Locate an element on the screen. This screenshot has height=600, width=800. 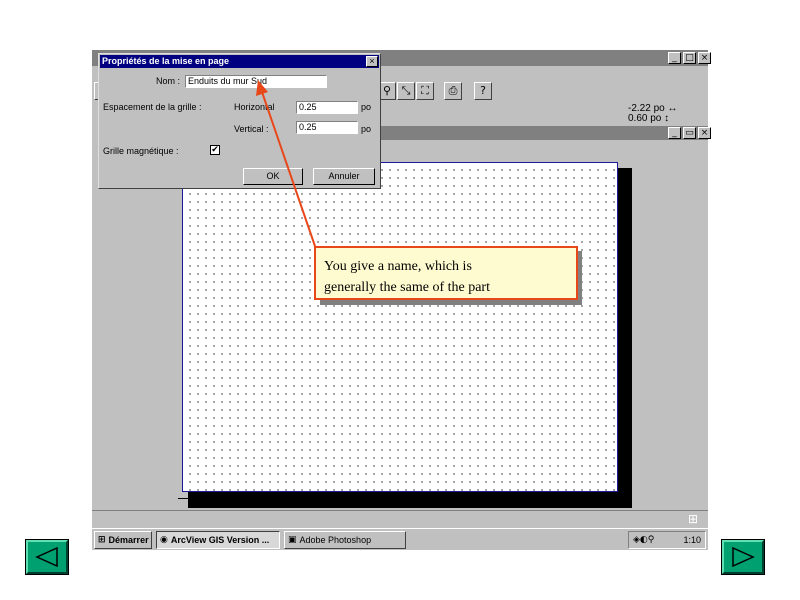
callout-line-1: You give a name, which is is located at coordinates (398, 266).